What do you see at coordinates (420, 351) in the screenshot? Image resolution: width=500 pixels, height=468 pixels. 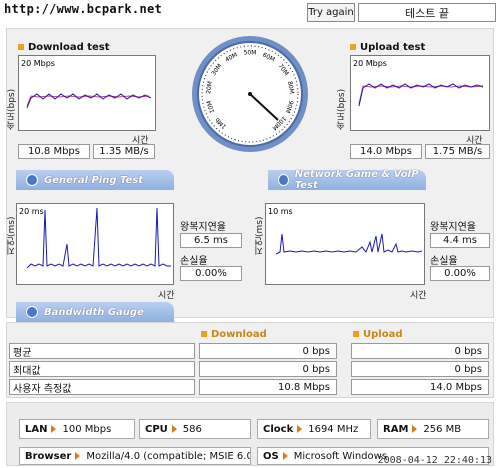 I see `bandwidth-avg-upload: 0 bps` at bounding box center [420, 351].